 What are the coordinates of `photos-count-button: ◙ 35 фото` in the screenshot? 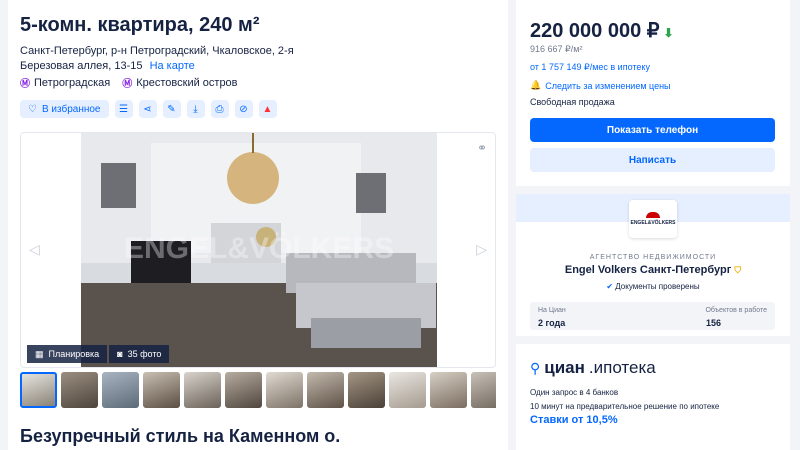 It's located at (139, 354).